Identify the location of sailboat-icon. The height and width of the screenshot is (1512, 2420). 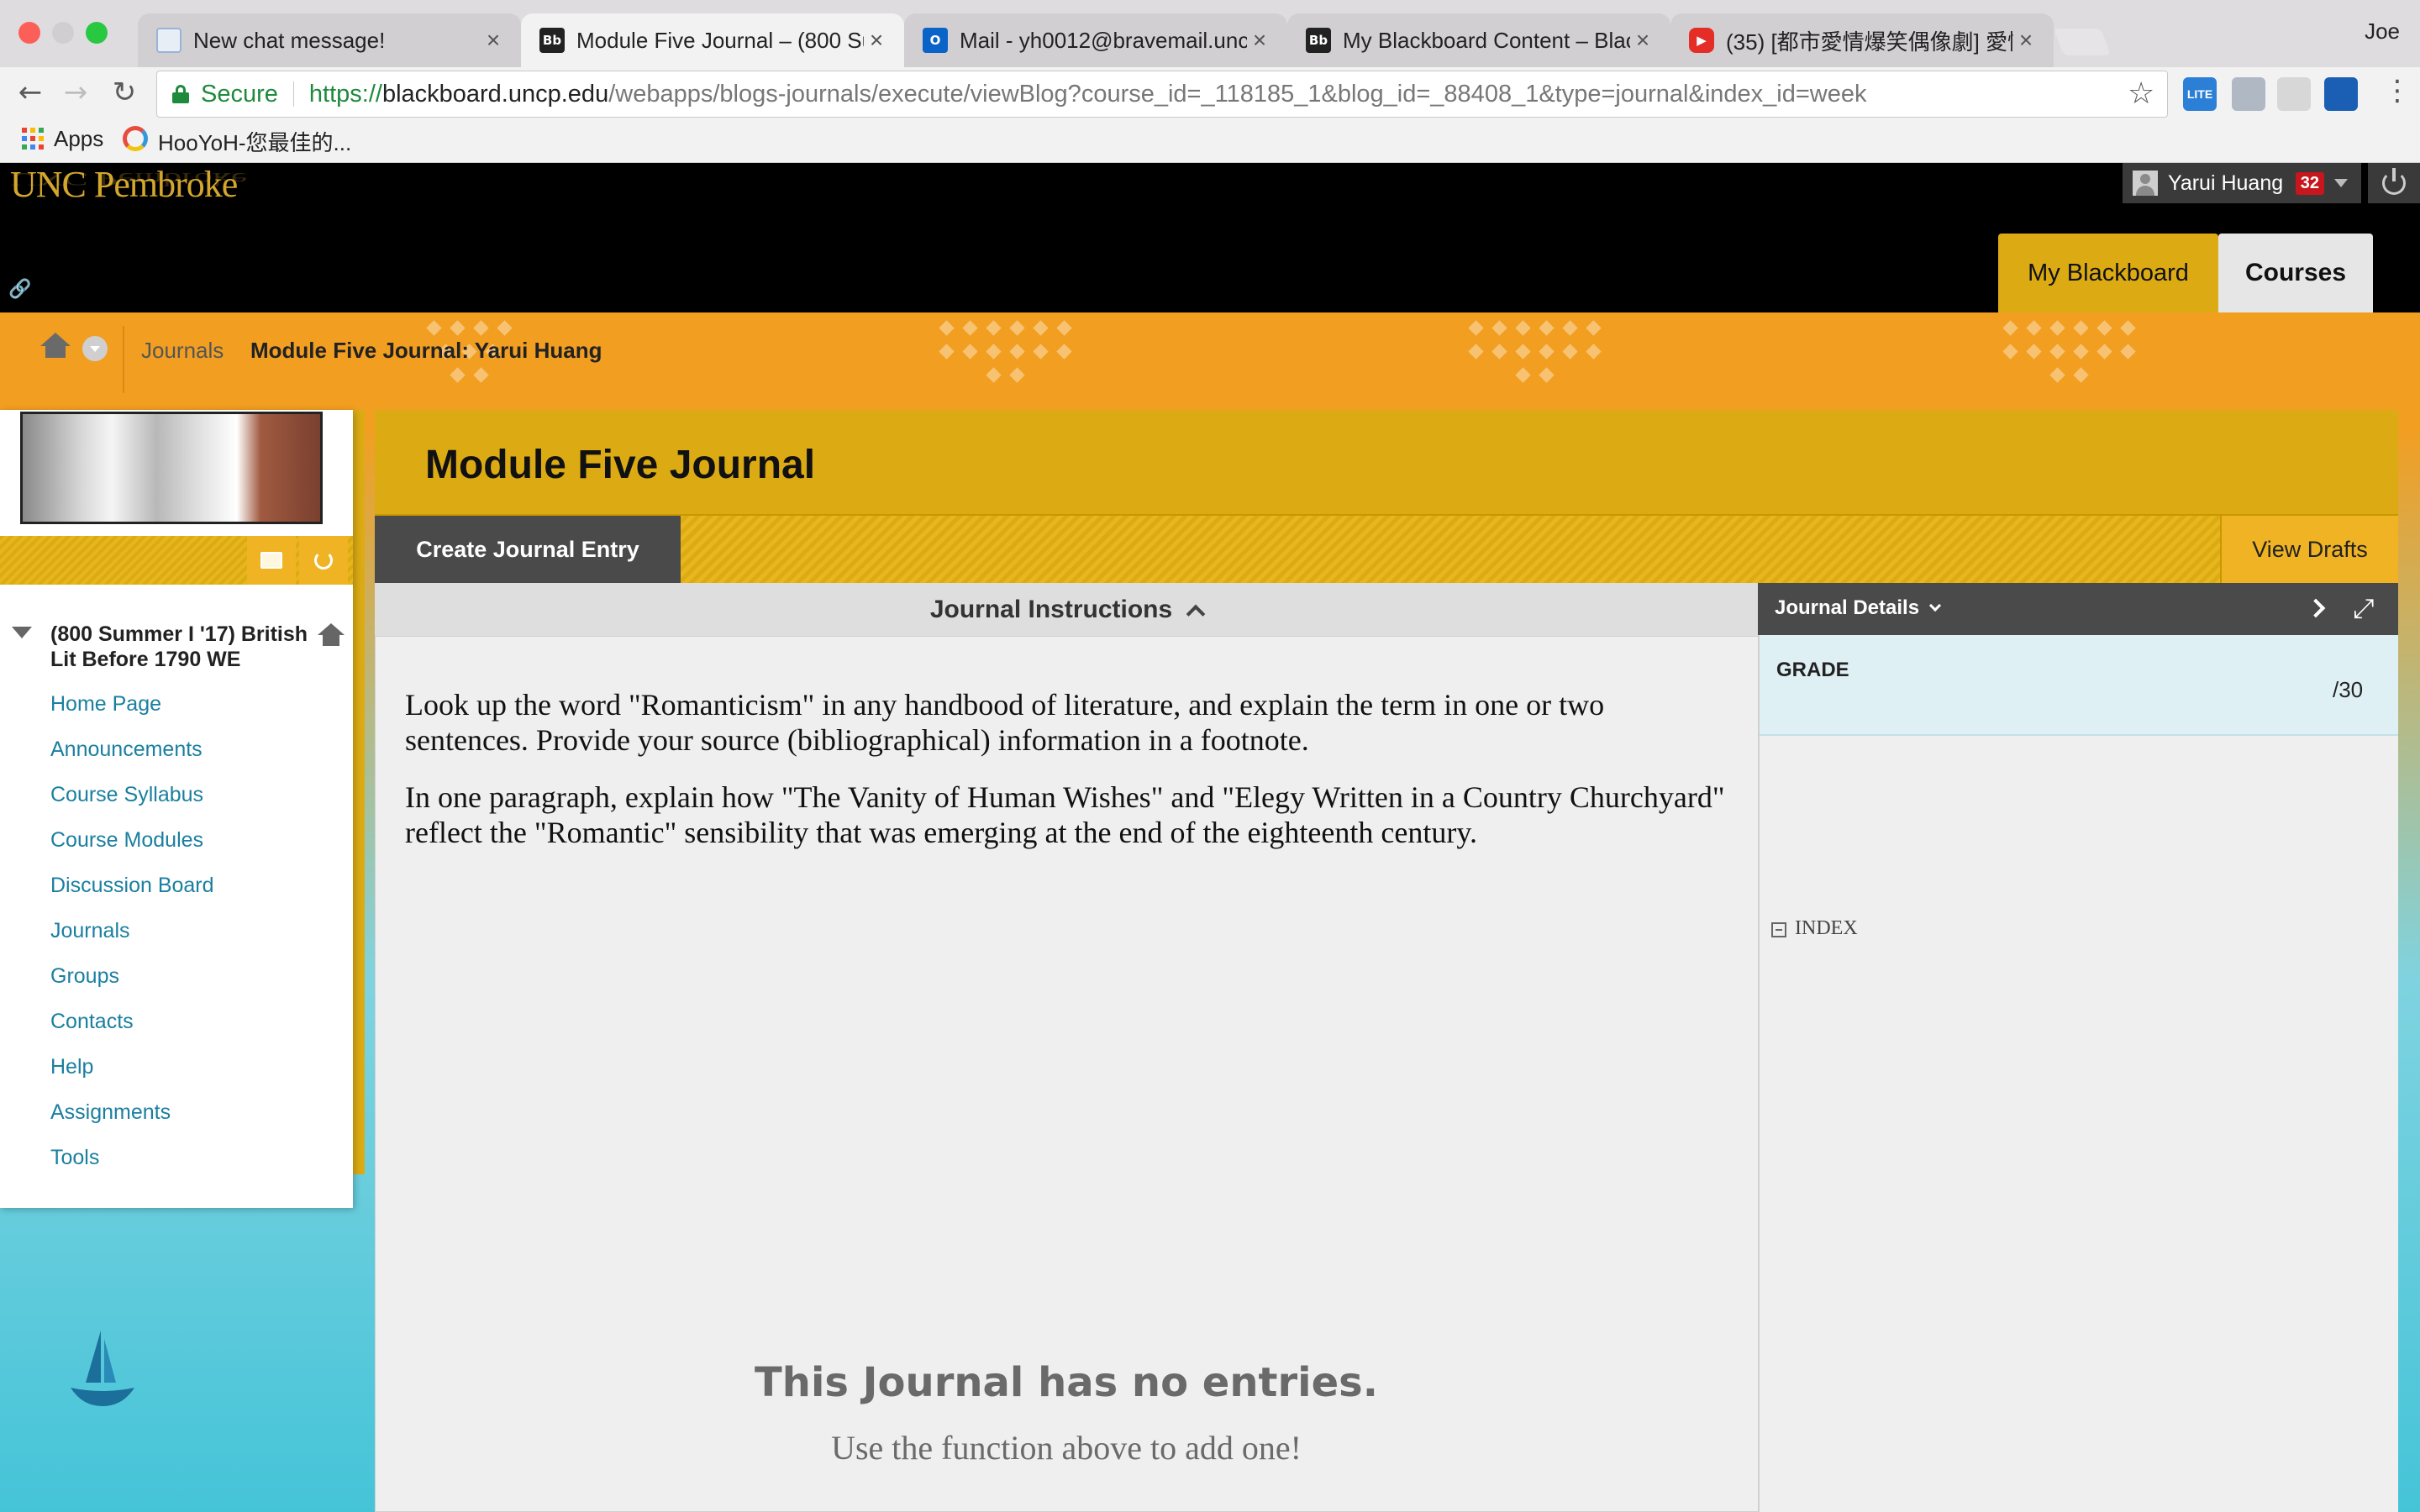
(102, 1368).